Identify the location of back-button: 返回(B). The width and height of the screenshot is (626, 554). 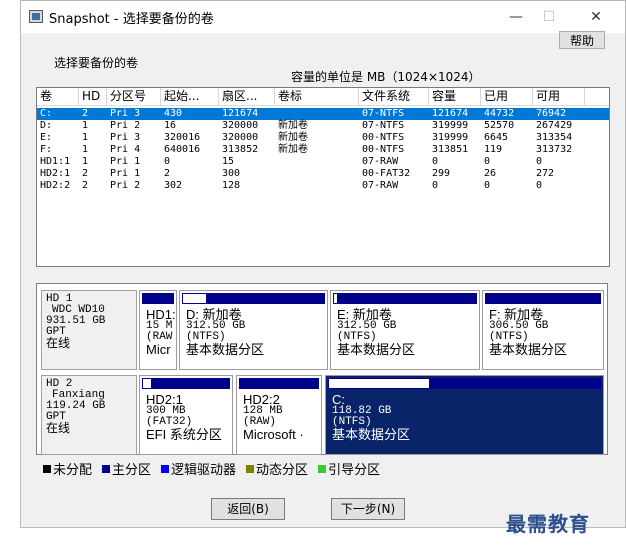
(248, 509).